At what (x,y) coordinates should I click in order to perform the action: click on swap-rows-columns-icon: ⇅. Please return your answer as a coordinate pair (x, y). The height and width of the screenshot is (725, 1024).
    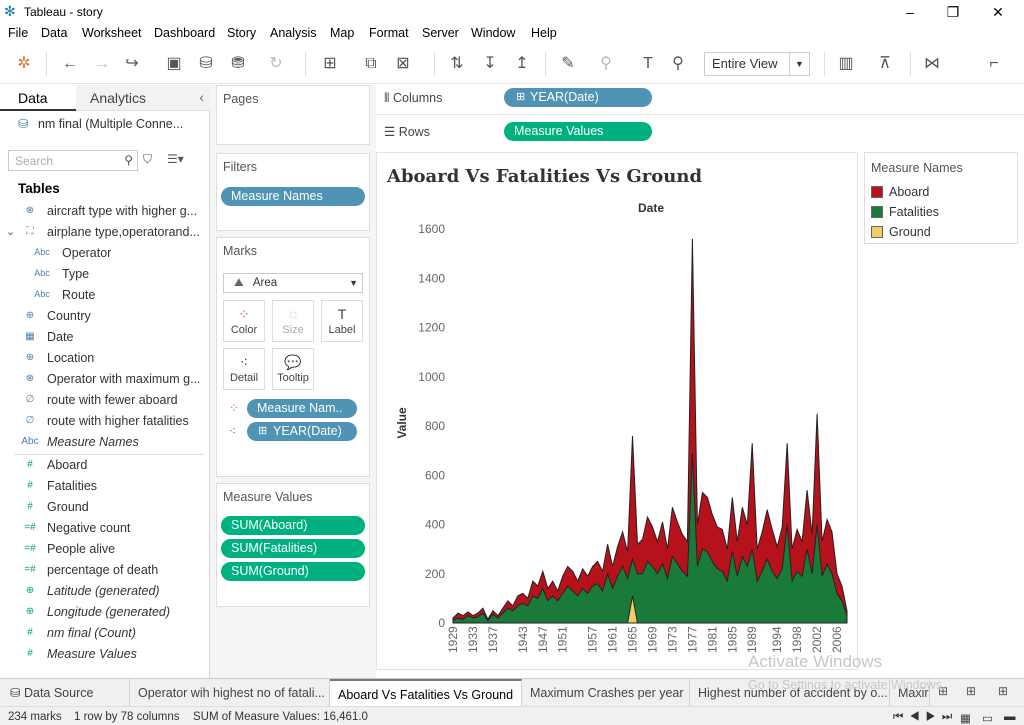
    Looking at the image, I should click on (457, 64).